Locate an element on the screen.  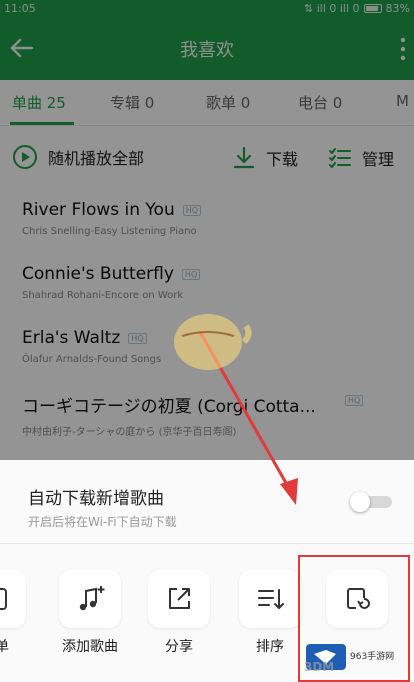
add-songs-button: 添加歌曲 is located at coordinates (90, 613).